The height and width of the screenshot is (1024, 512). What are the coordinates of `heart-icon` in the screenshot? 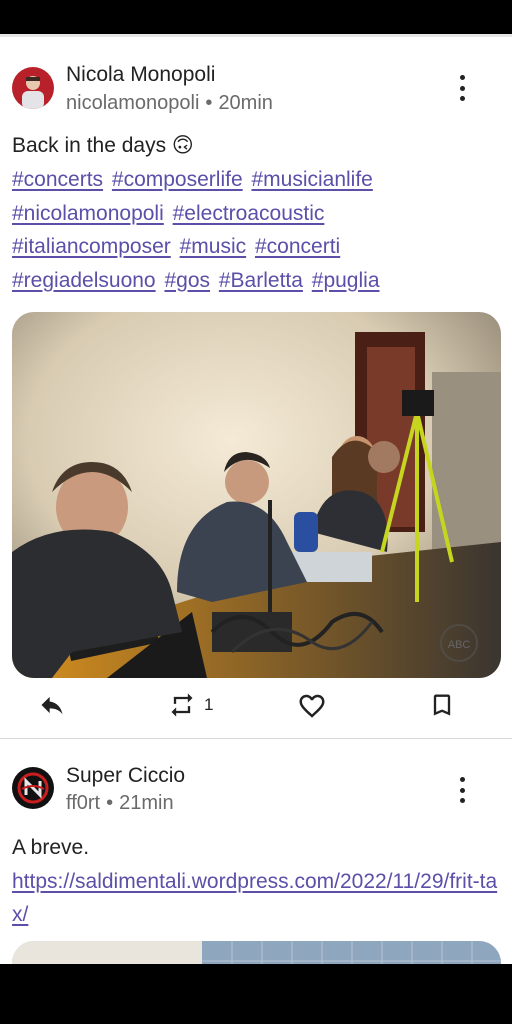 It's located at (312, 706).